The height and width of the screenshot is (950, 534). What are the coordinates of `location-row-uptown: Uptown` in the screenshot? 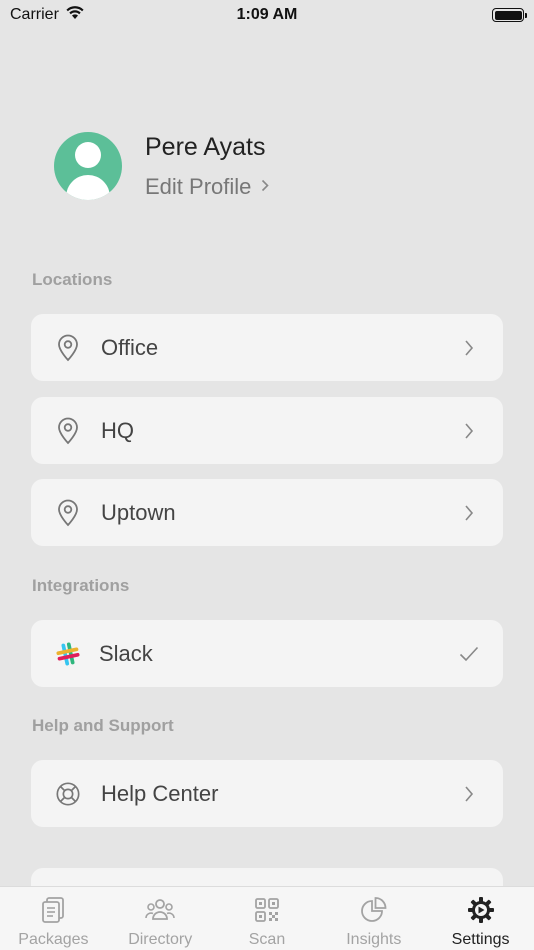 It's located at (267, 512).